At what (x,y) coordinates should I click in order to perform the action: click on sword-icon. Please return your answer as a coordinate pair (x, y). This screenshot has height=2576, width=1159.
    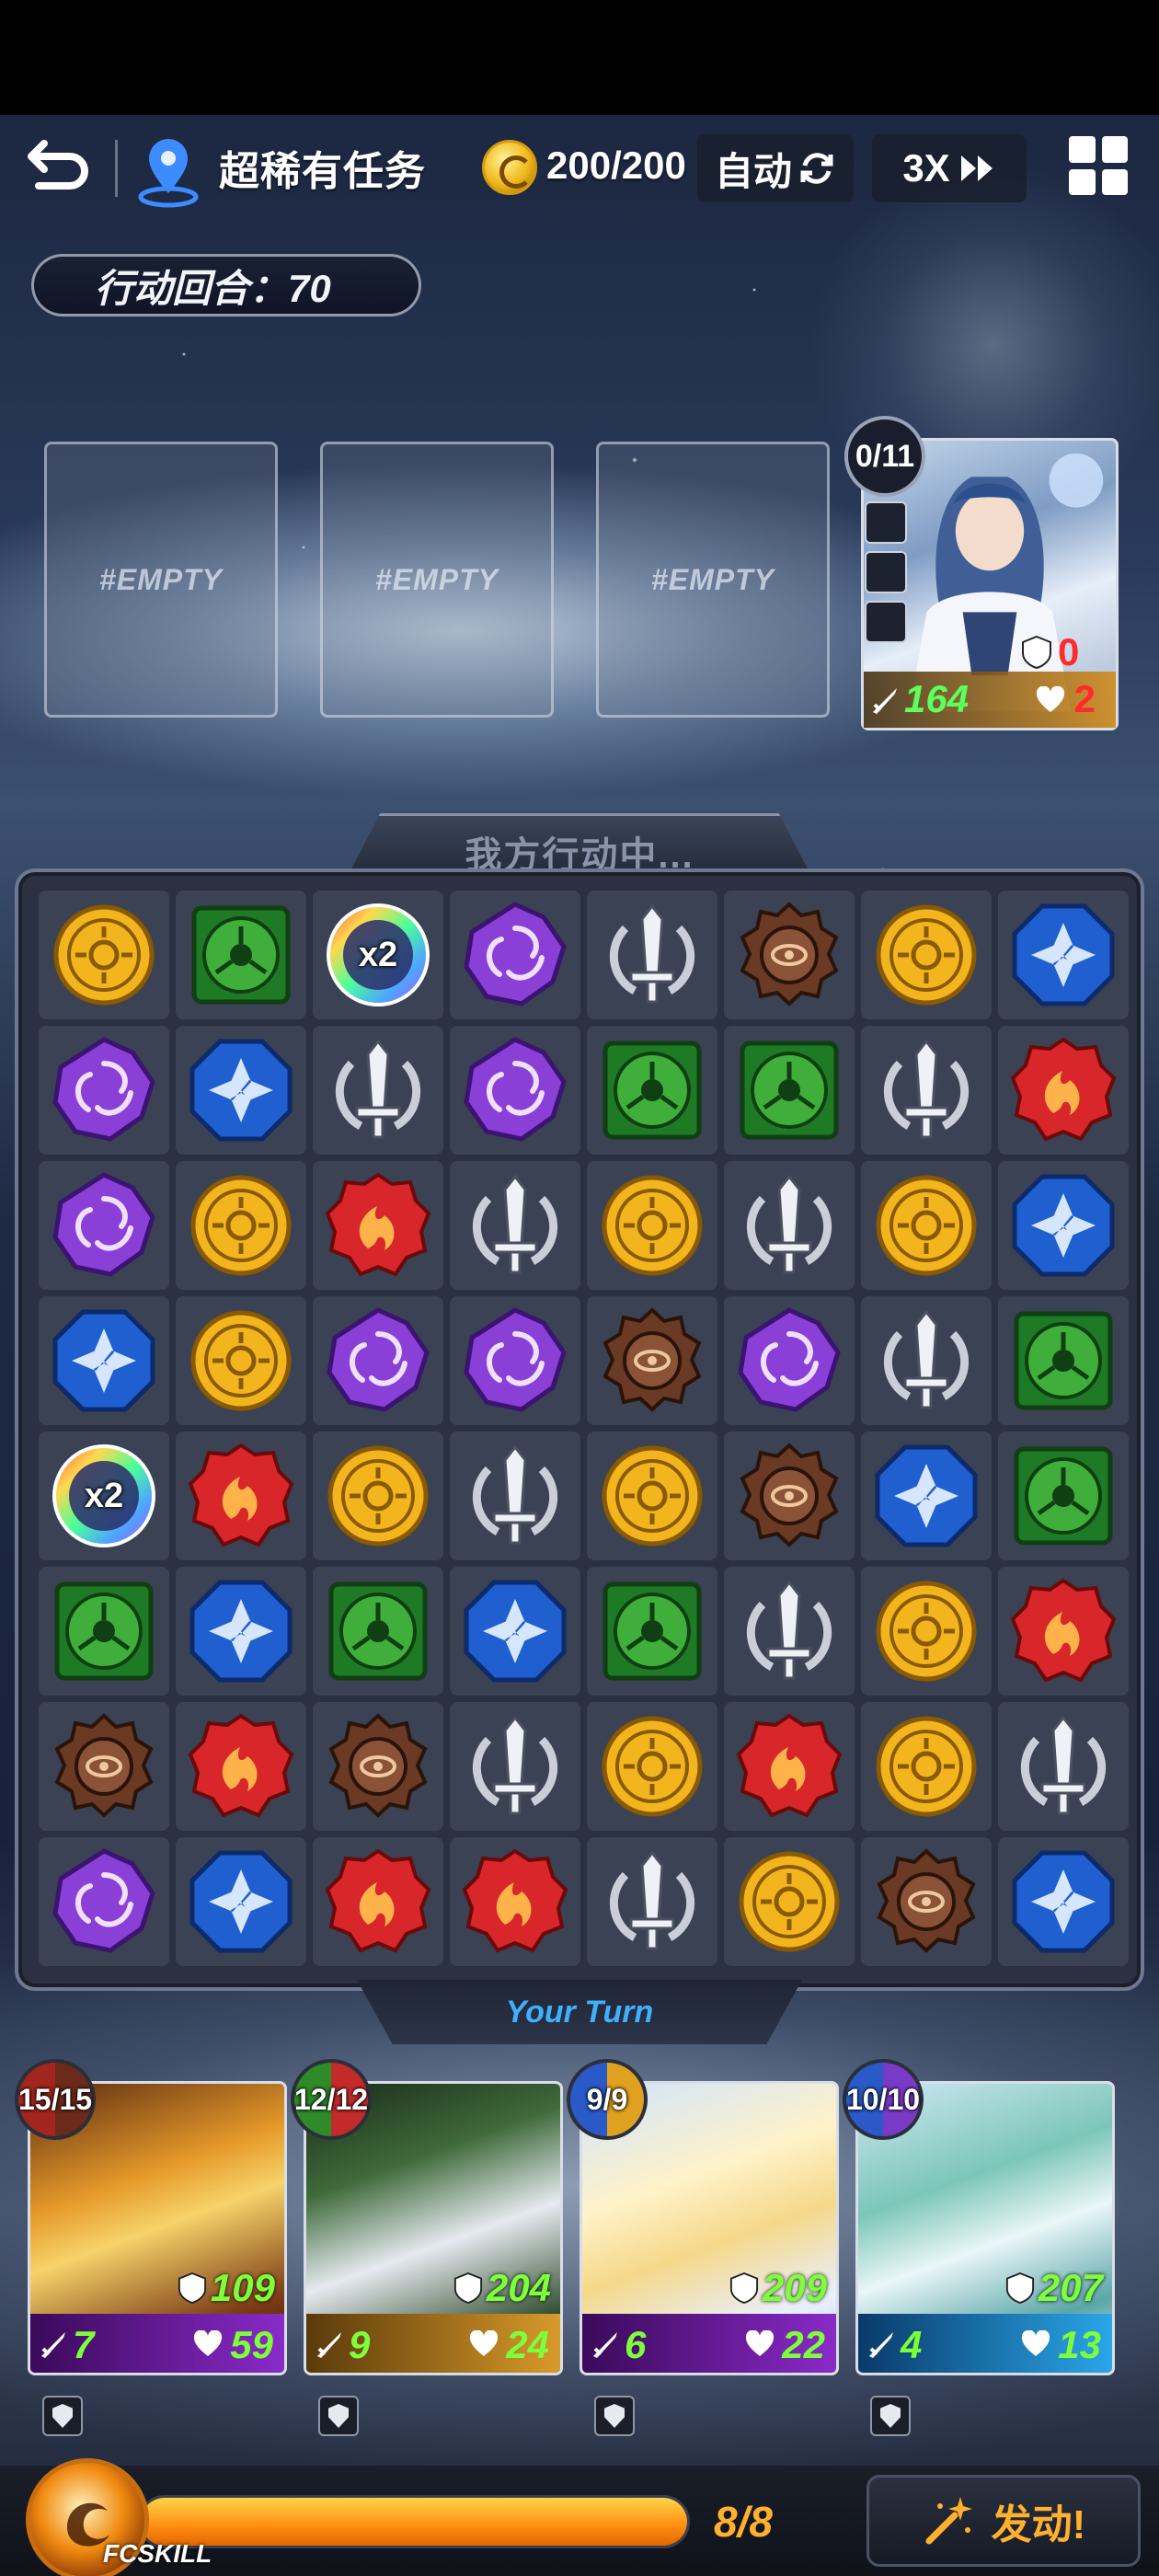
    Looking at the image, I should click on (881, 2345).